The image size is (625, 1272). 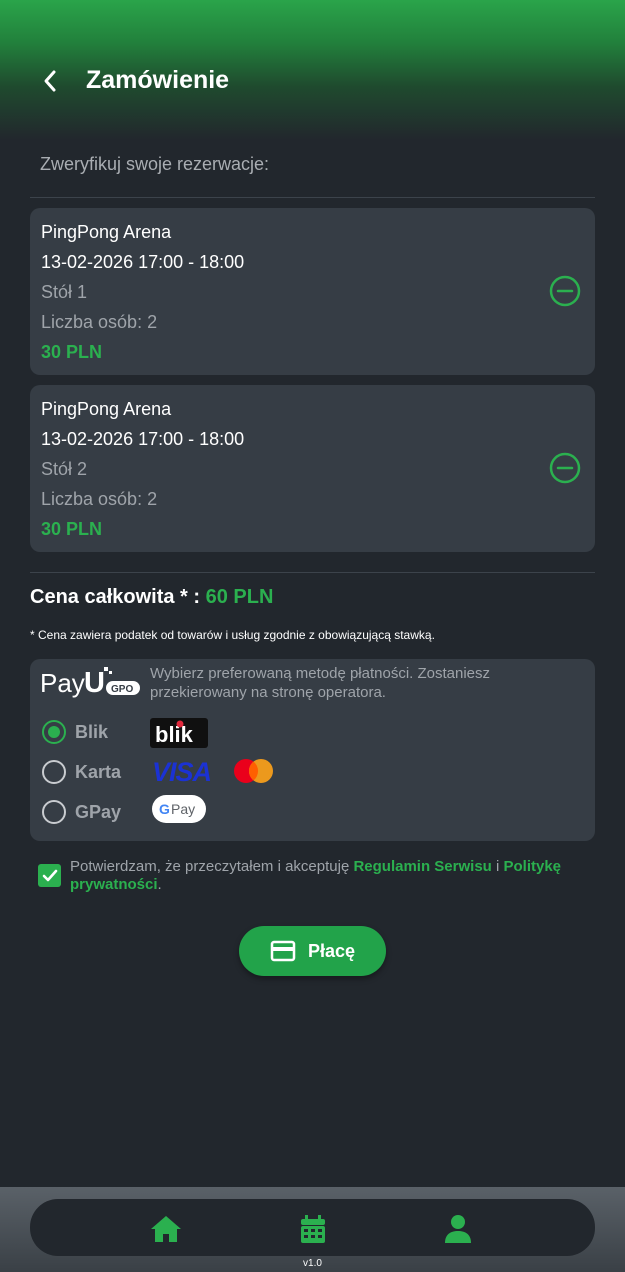 I want to click on nav-calendar-button, so click(x=313, y=1229).